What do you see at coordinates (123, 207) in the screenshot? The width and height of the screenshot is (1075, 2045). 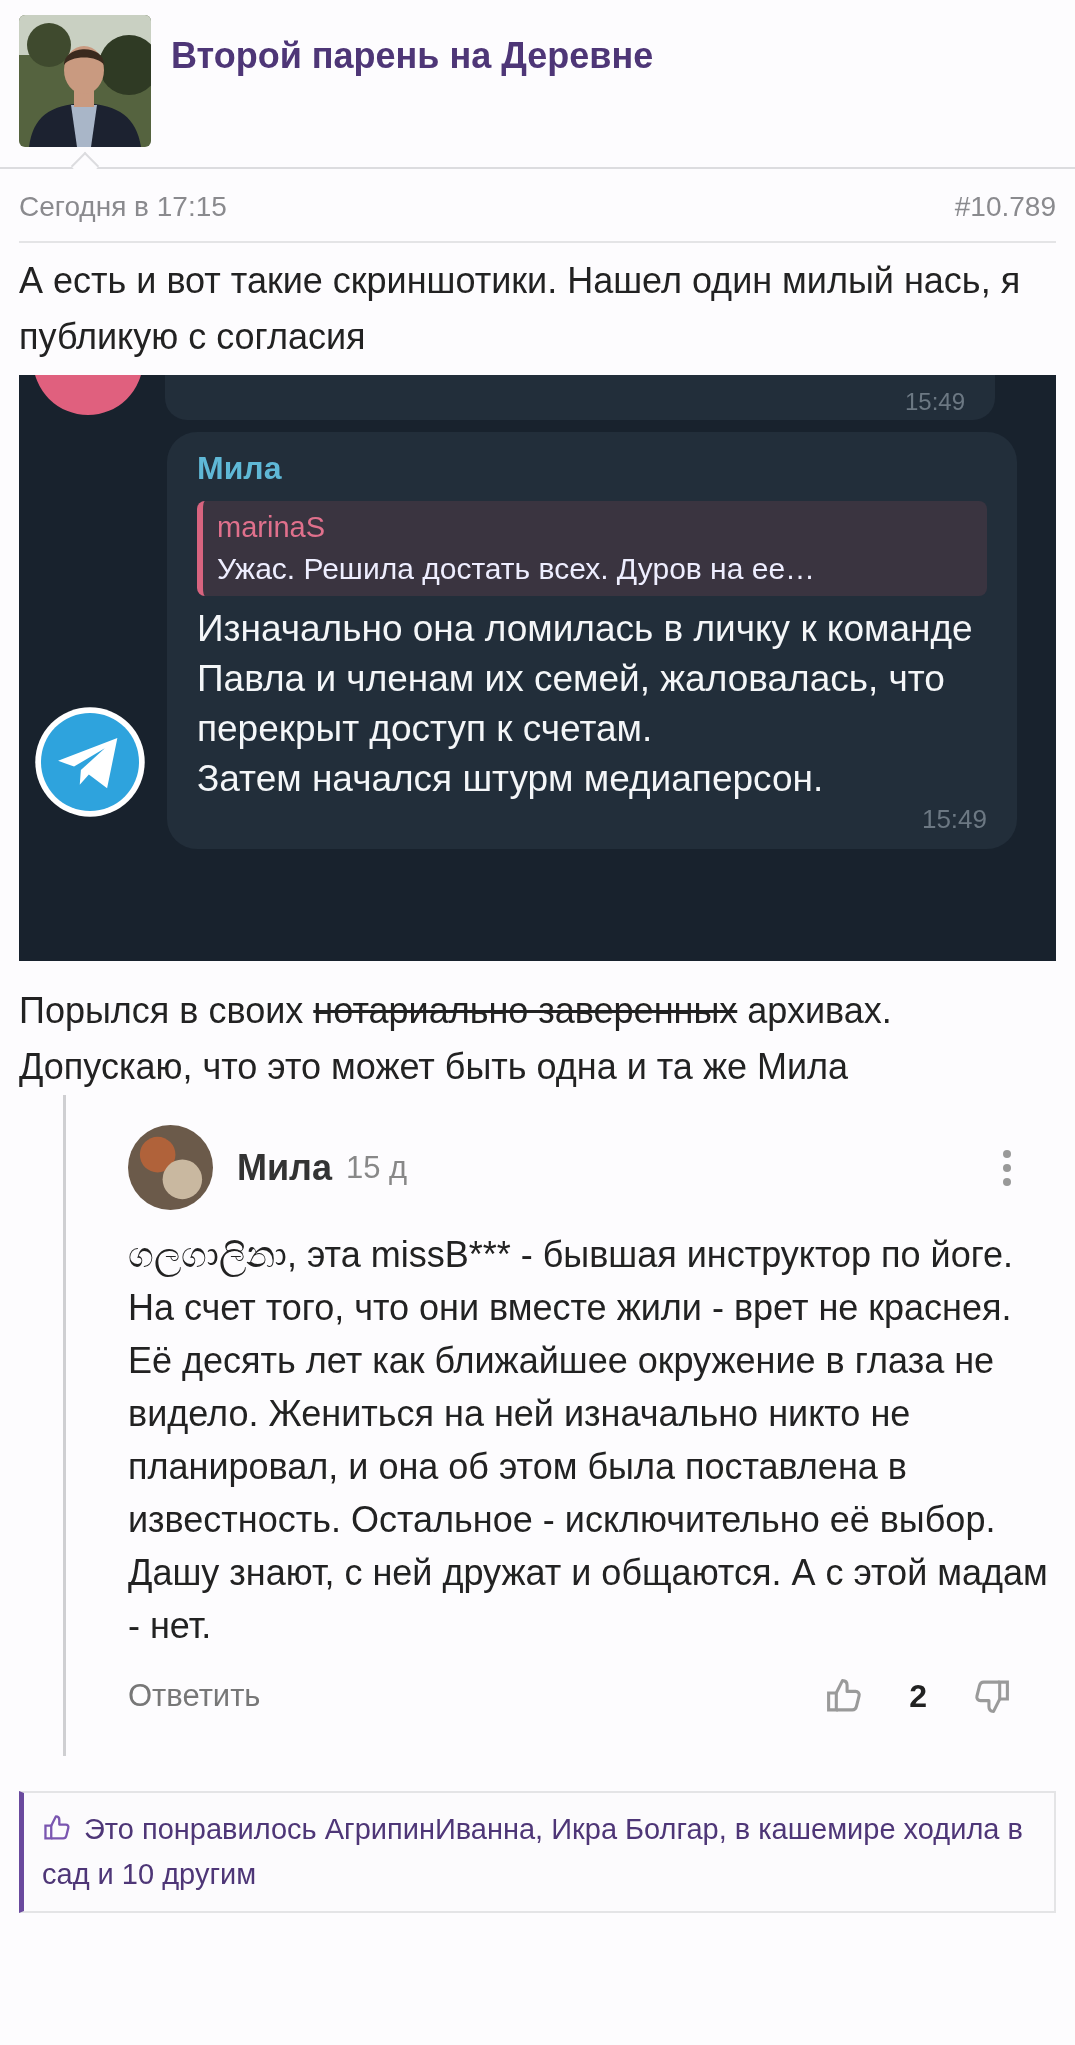 I see `post-date: Сегодня в 17:15` at bounding box center [123, 207].